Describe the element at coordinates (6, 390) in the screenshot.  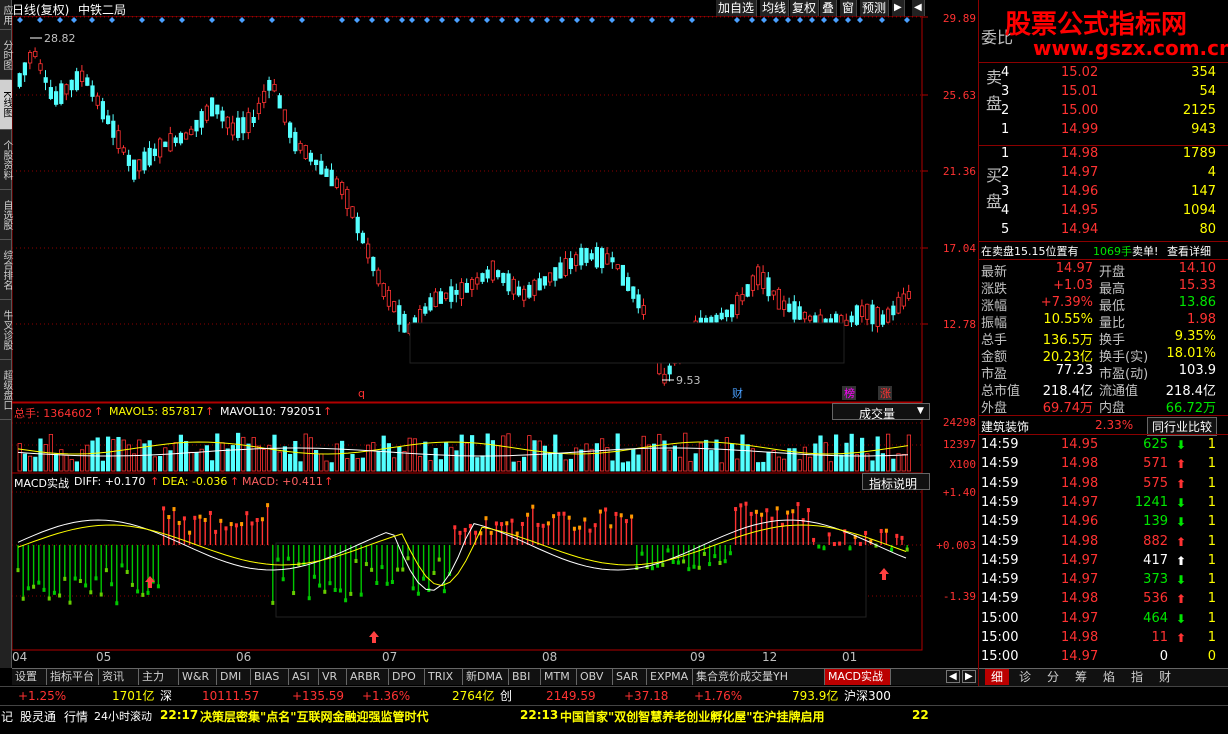
I see `left-tab-7: 超级盘口` at that location.